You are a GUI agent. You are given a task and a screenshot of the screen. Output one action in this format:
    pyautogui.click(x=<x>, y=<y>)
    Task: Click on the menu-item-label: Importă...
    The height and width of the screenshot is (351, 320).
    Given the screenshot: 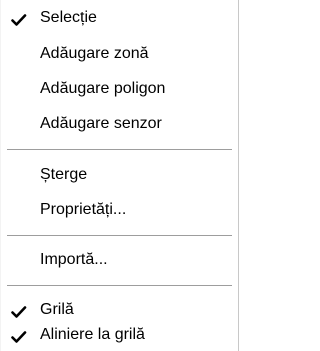 What is the action you would take?
    pyautogui.click(x=74, y=259)
    